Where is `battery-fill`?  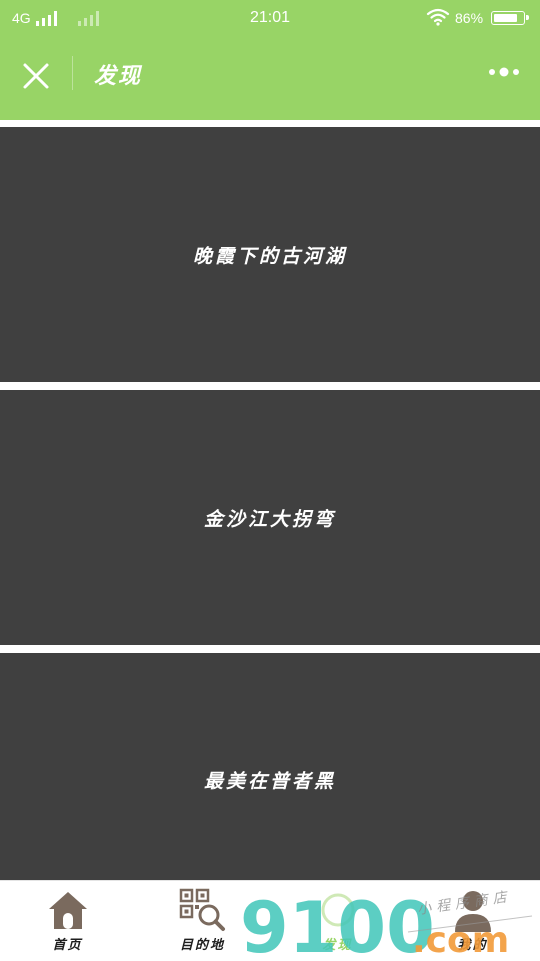 battery-fill is located at coordinates (506, 18).